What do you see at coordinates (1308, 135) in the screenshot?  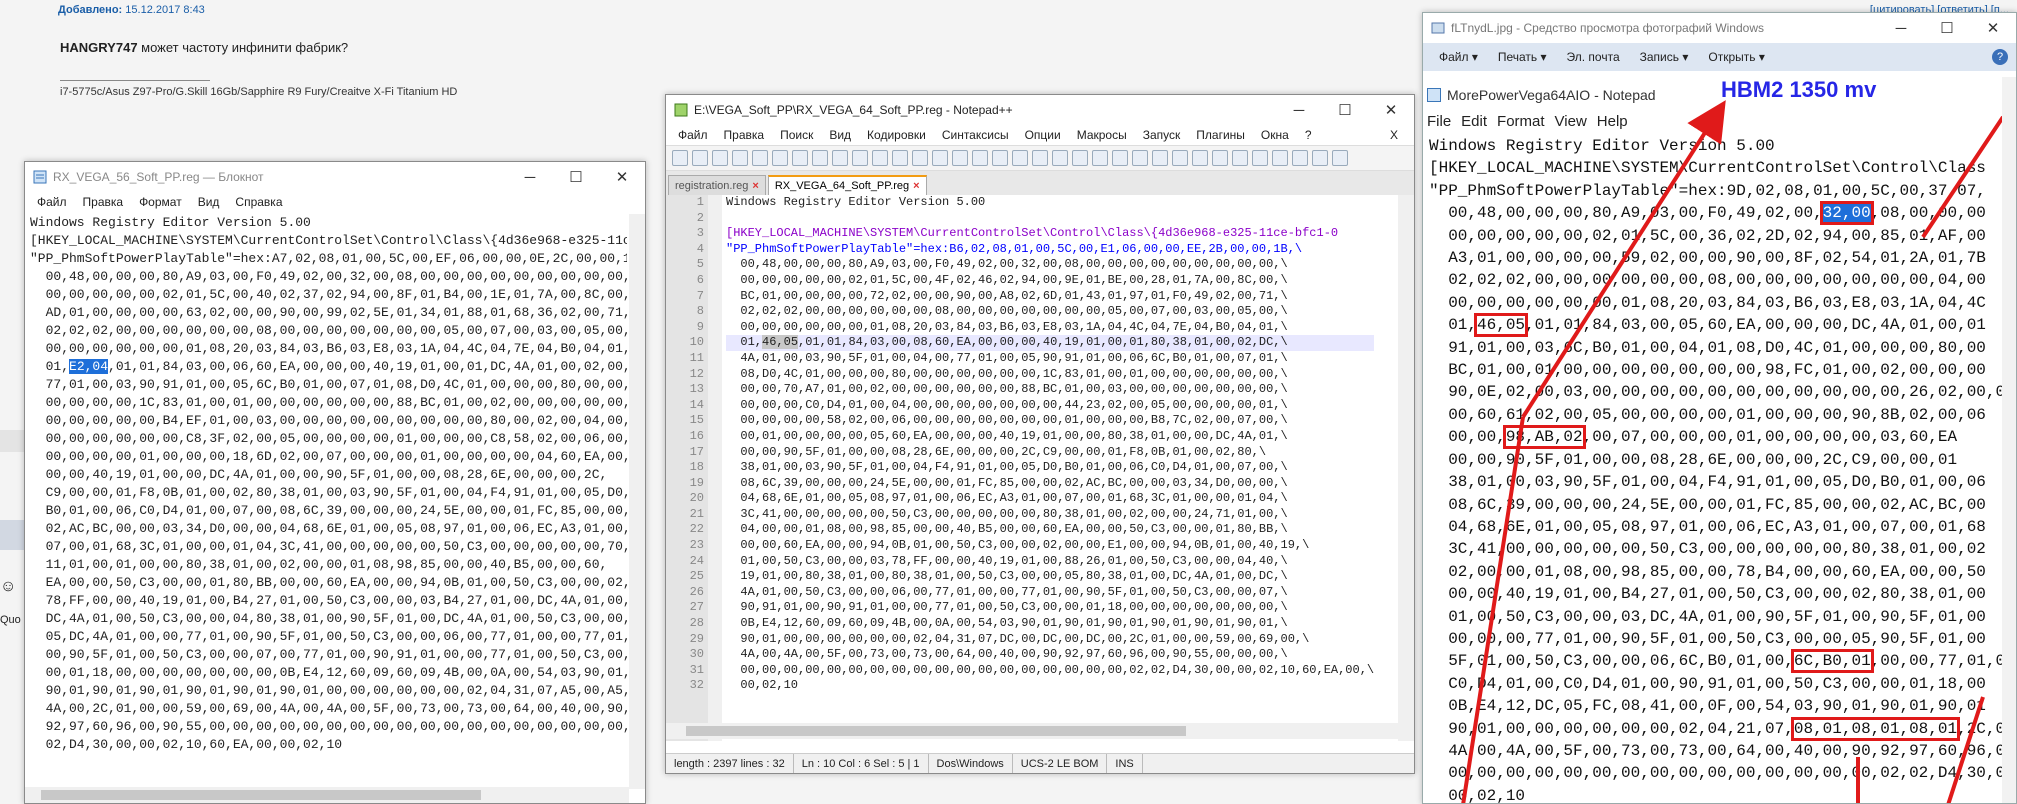 I see `menu-item: ?` at bounding box center [1308, 135].